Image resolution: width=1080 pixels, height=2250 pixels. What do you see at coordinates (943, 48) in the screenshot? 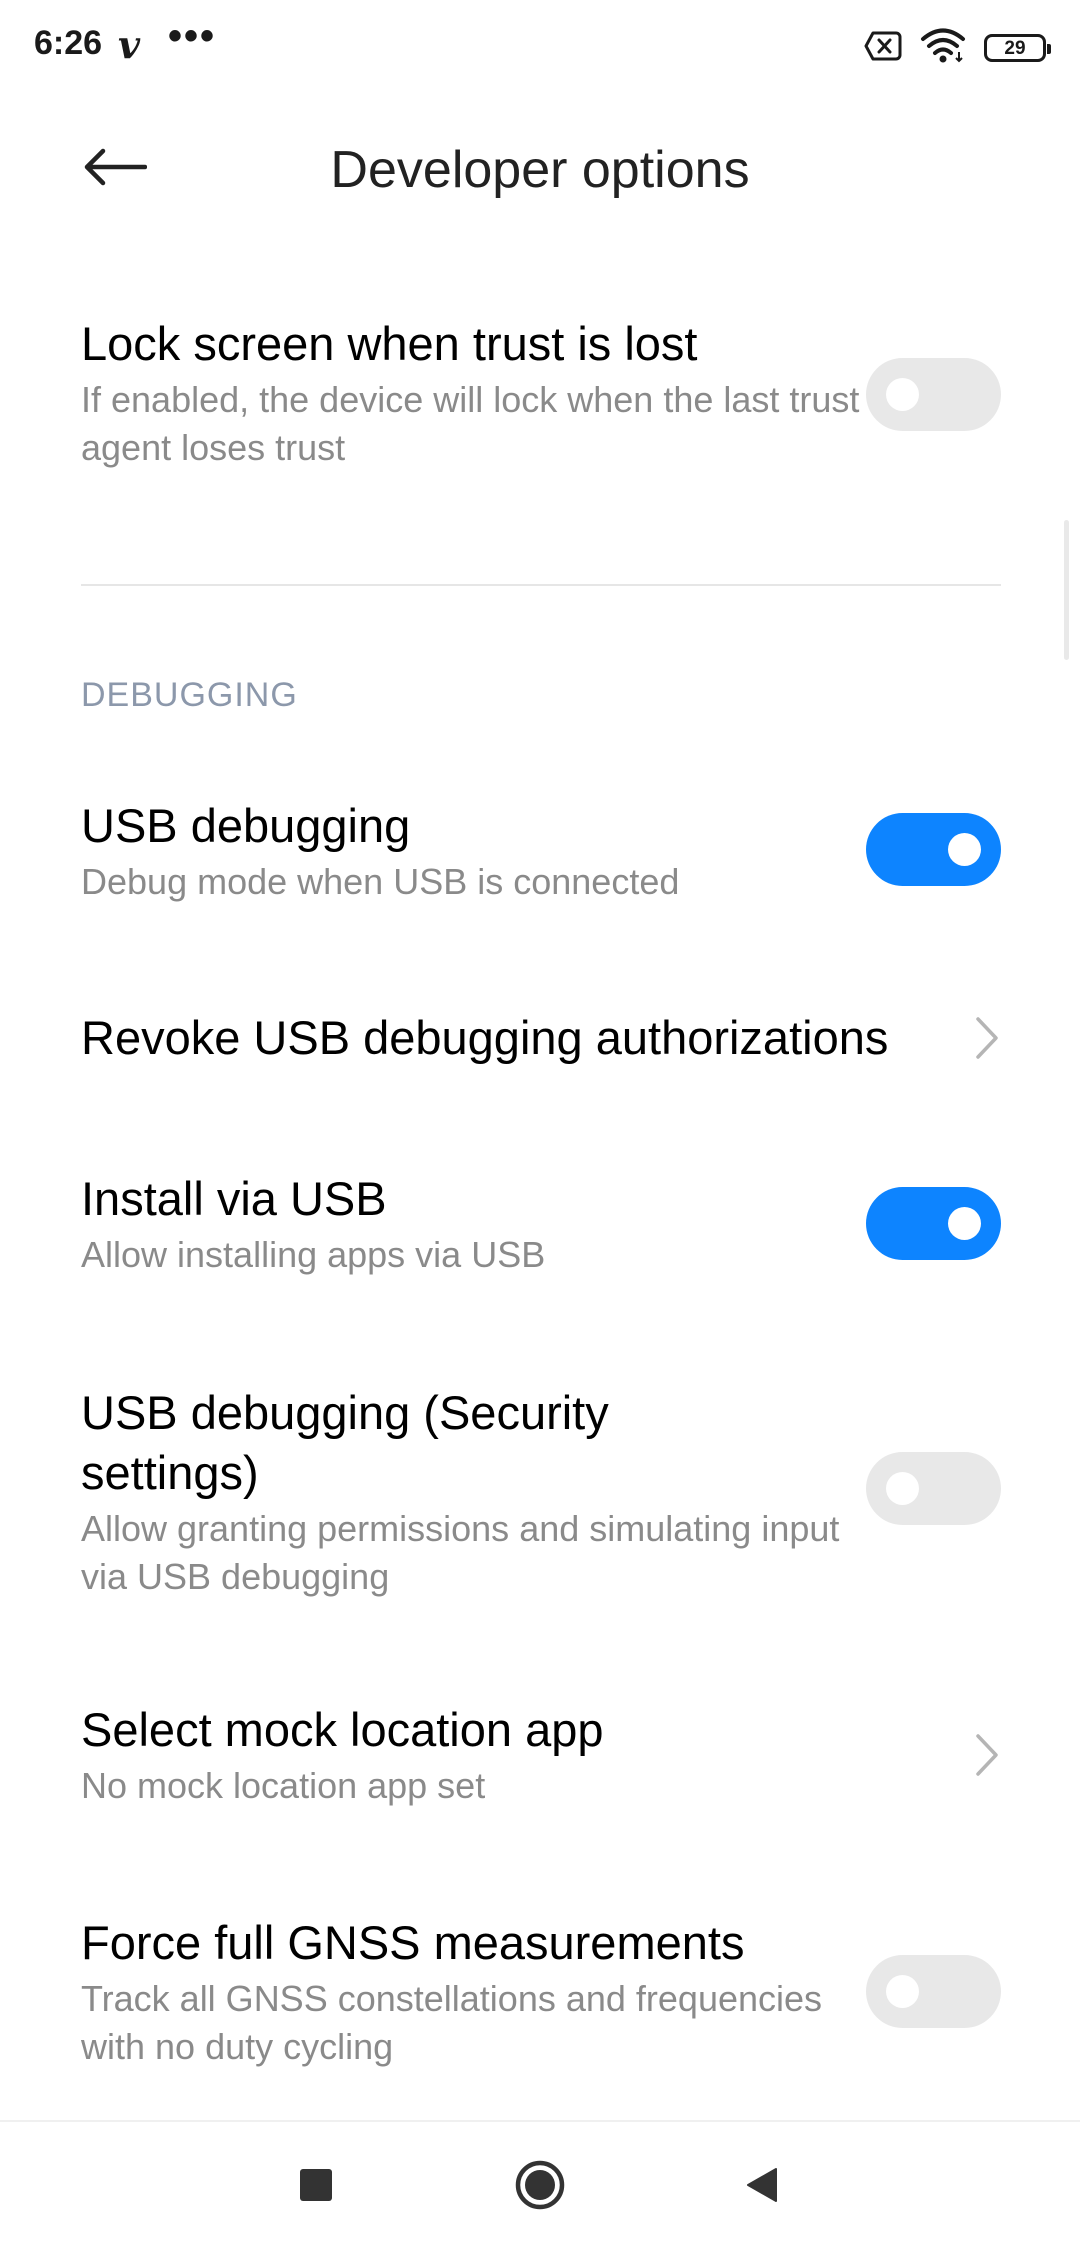
I see `wifi-icon` at bounding box center [943, 48].